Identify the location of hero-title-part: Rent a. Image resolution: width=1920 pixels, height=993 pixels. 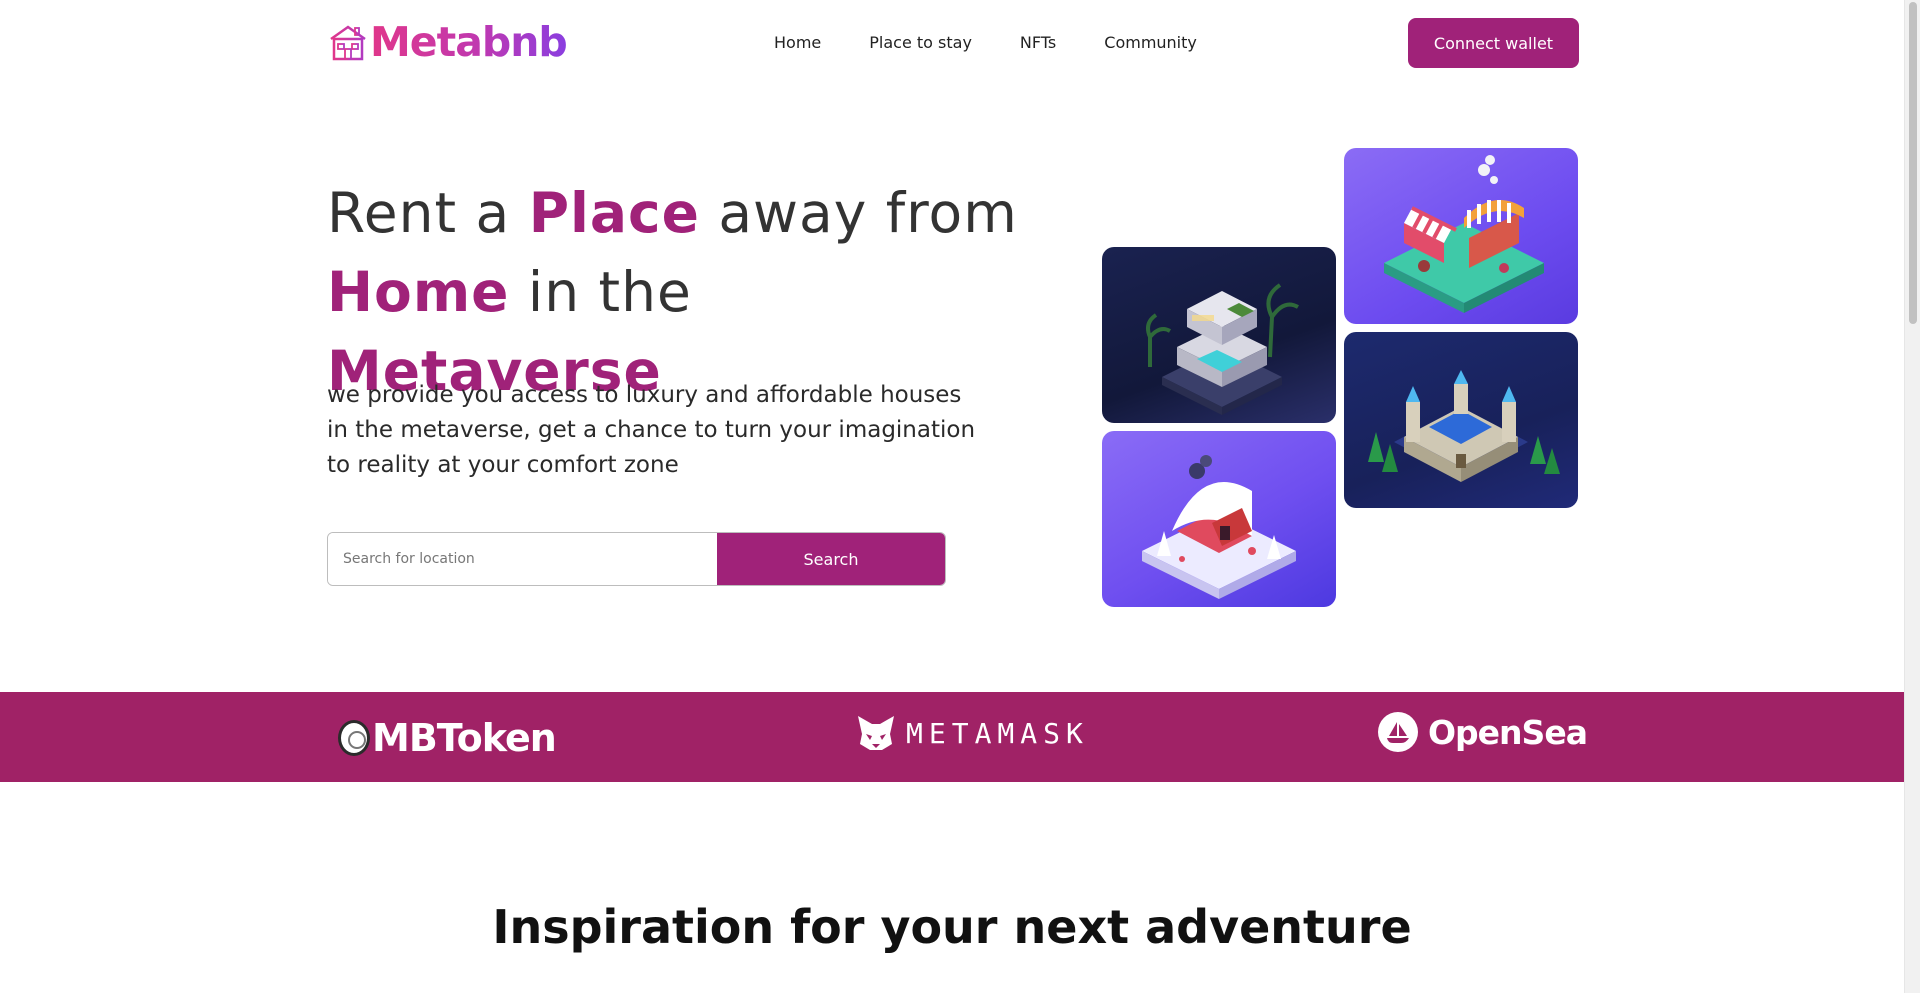
(428, 213).